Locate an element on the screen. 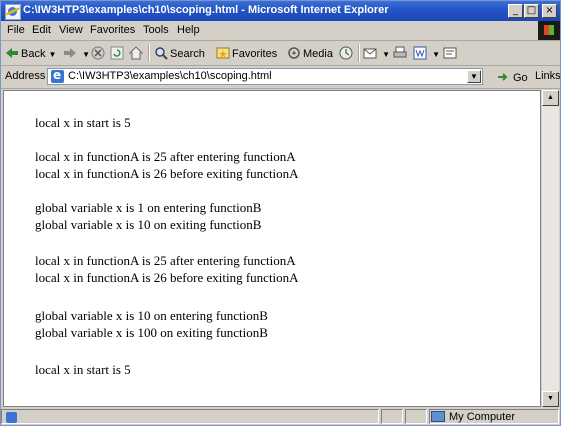 Image resolution: width=561 pixels, height=426 pixels. minimize-button: _ is located at coordinates (515, 11).